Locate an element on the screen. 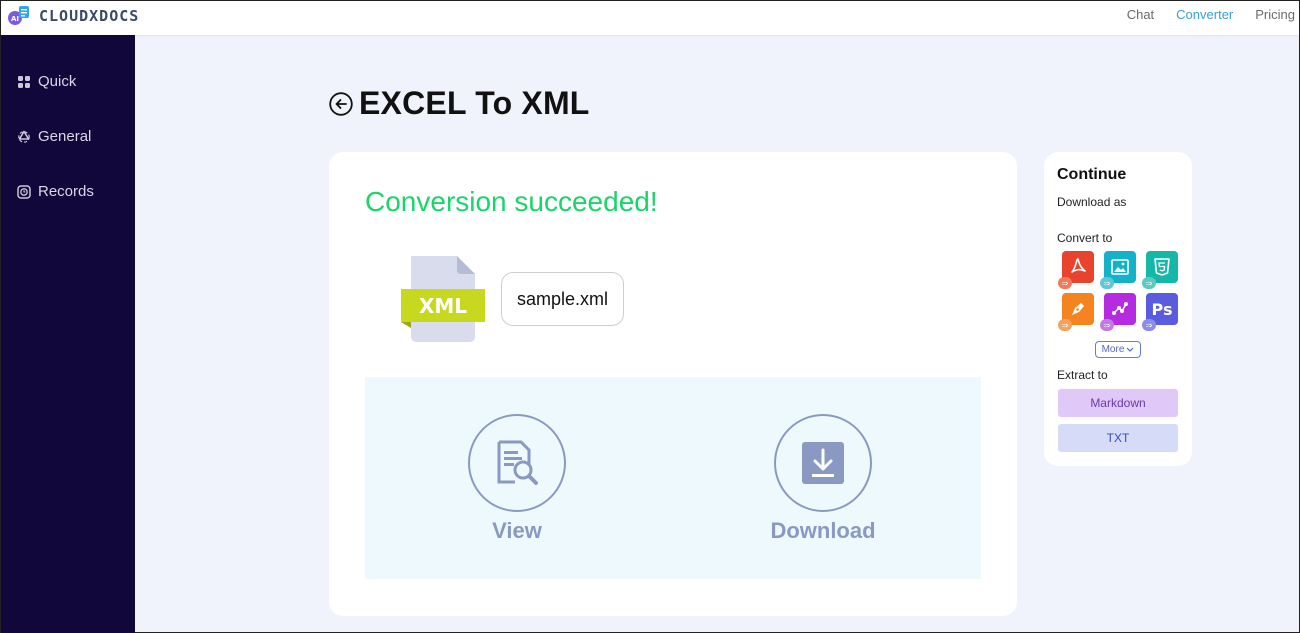  html5-icon is located at coordinates (1162, 267).